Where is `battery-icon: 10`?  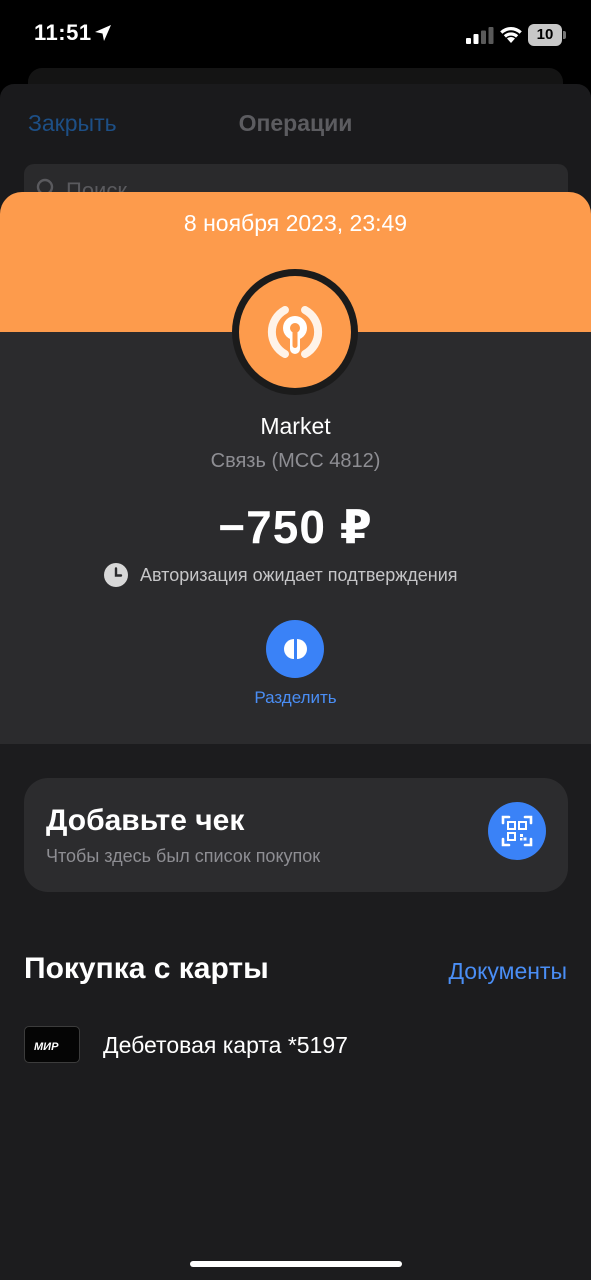
battery-icon: 10 is located at coordinates (547, 35).